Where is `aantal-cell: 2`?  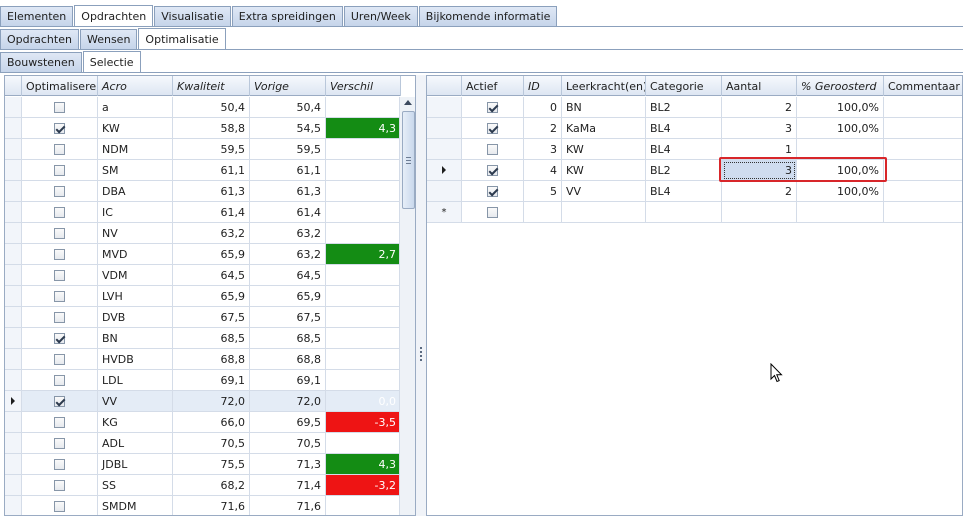
aantal-cell: 2 is located at coordinates (759, 191).